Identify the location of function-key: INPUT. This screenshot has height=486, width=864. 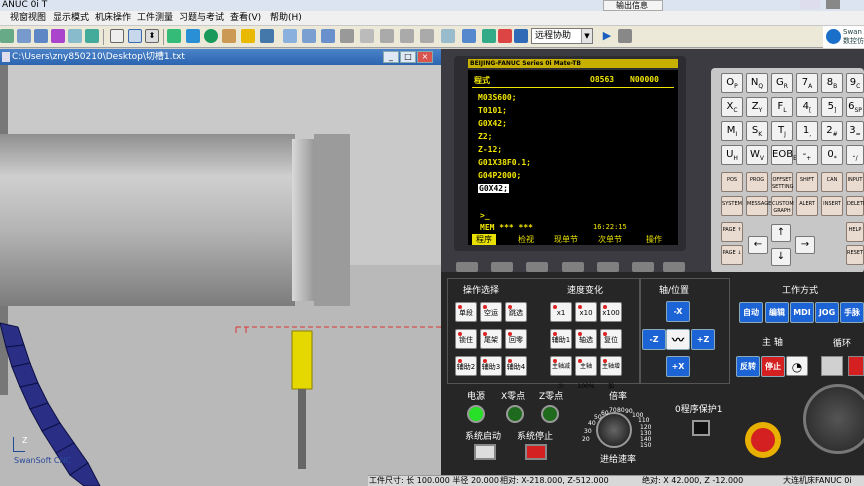
(855, 182).